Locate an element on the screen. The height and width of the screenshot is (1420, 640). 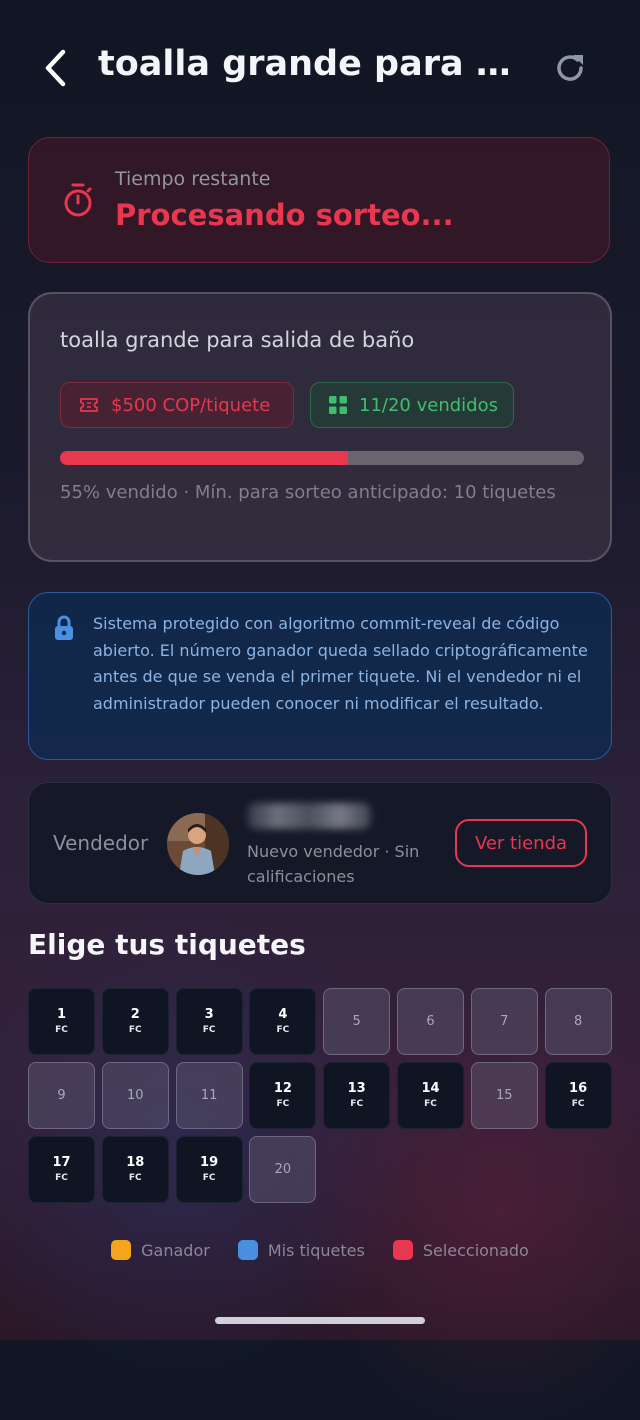
ticket-number: 10 is located at coordinates (135, 1095).